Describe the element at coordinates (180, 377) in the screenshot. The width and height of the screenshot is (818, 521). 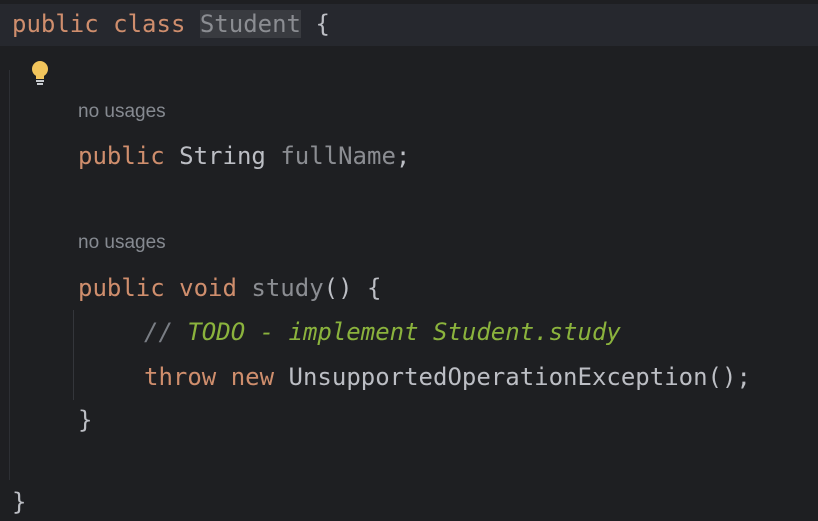
I see `keyword-throw: throw` at that location.